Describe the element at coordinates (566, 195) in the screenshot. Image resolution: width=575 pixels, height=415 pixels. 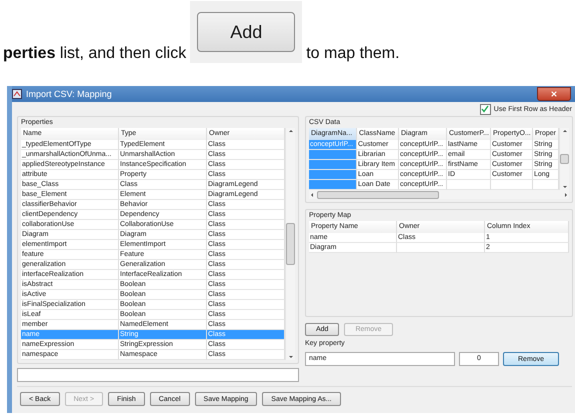
I see `right-arrow-icon` at that location.